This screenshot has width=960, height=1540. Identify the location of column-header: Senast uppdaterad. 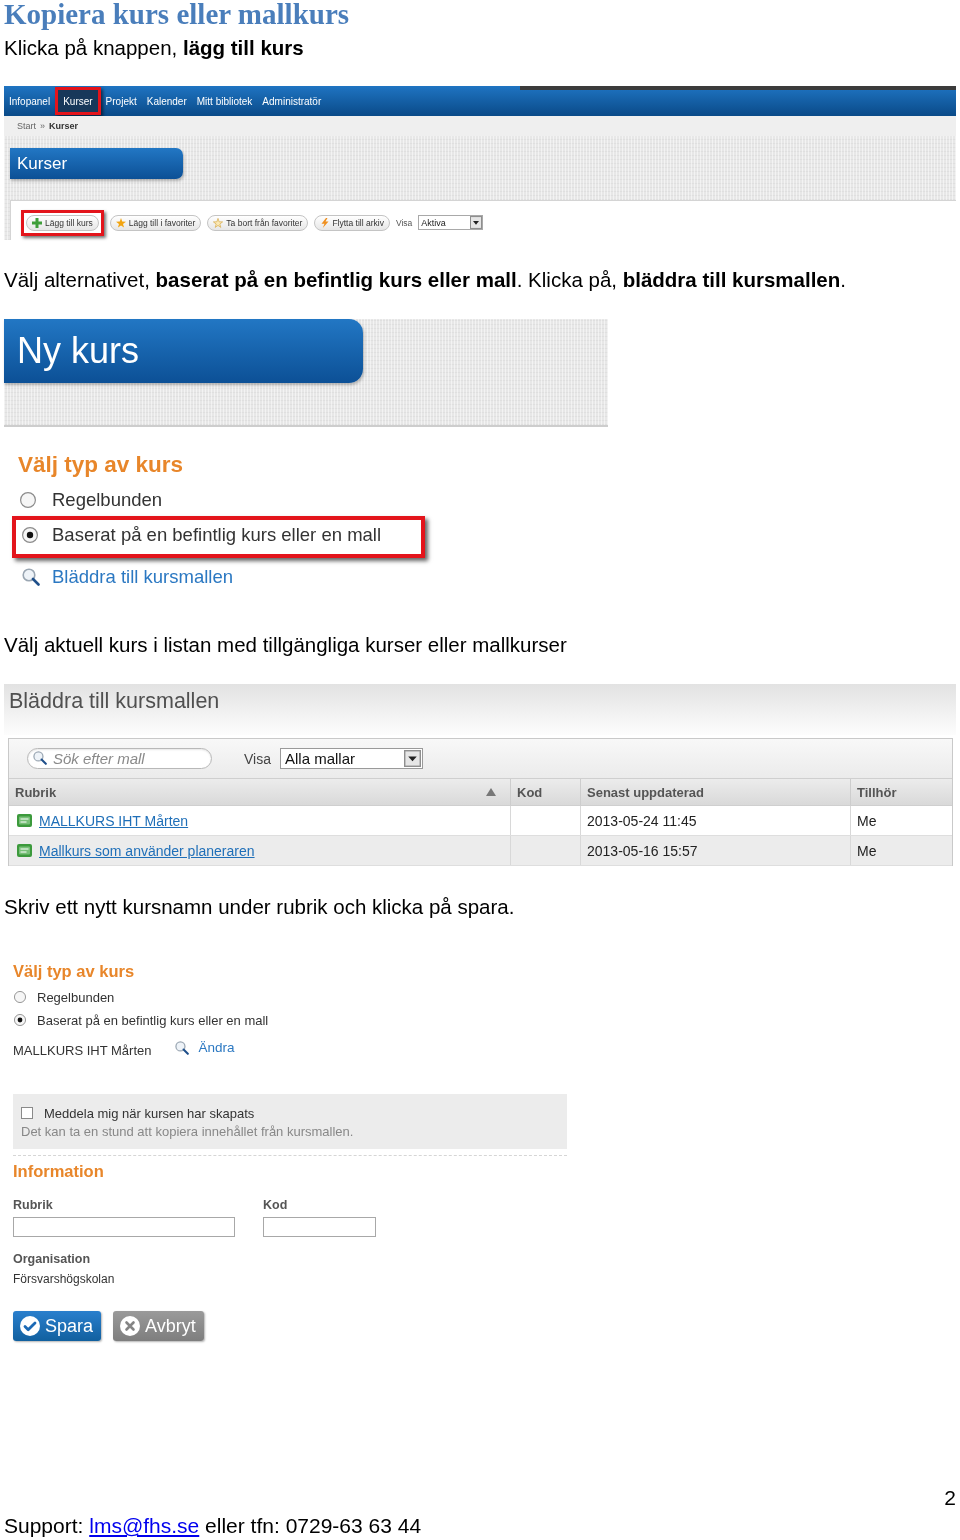
(646, 792).